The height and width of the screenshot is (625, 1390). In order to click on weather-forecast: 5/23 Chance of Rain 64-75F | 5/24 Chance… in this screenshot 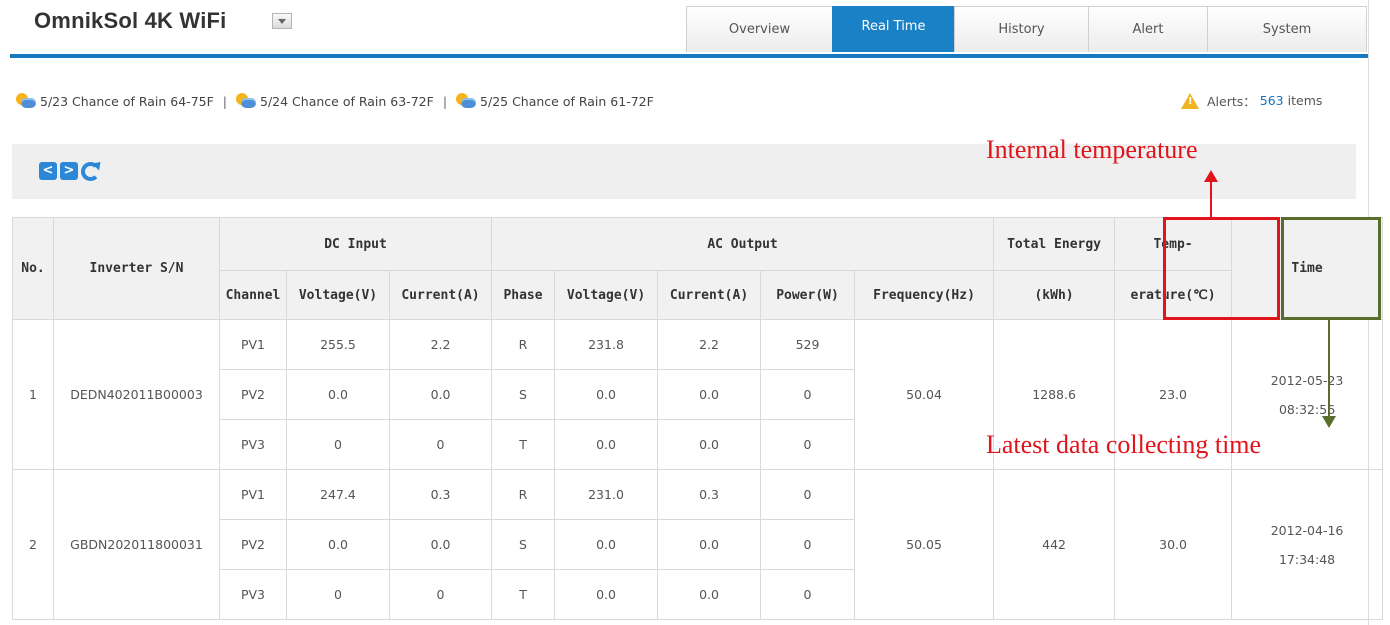, I will do `click(335, 101)`.